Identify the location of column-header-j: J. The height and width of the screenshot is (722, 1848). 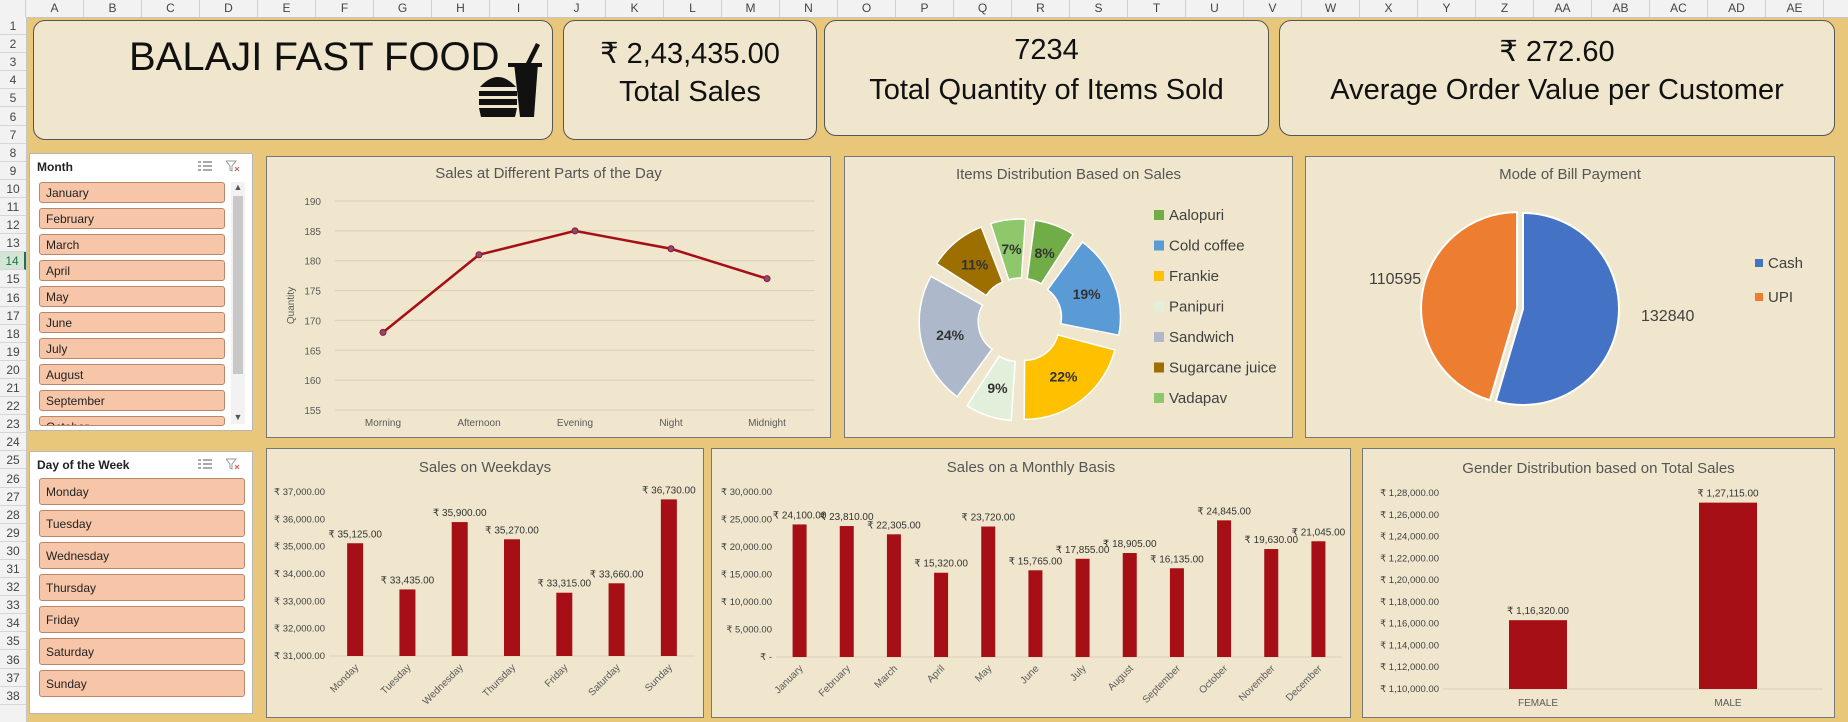
(577, 8).